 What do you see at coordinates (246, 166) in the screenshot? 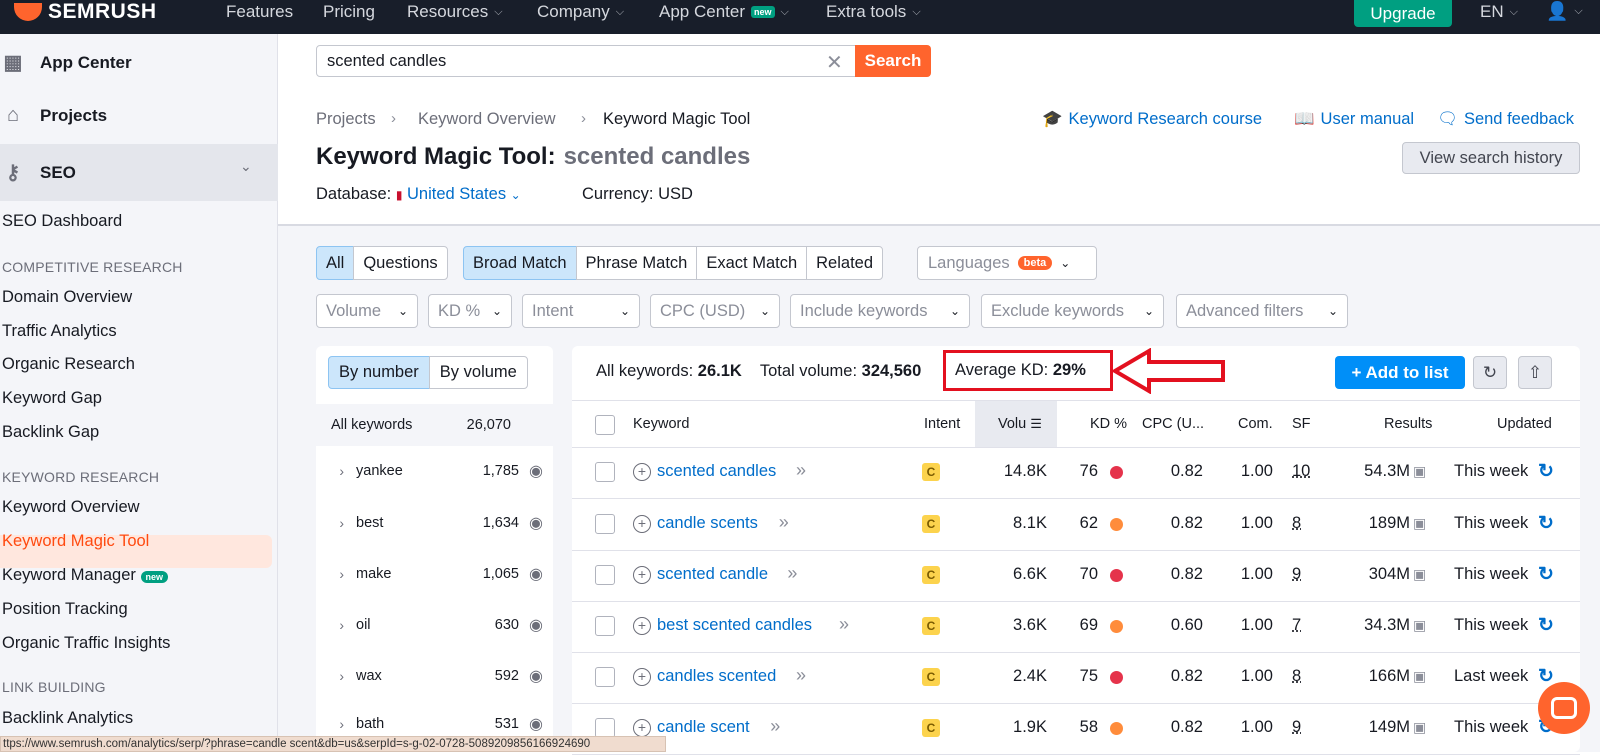
I see `chevron-down-icon: ⌄` at bounding box center [246, 166].